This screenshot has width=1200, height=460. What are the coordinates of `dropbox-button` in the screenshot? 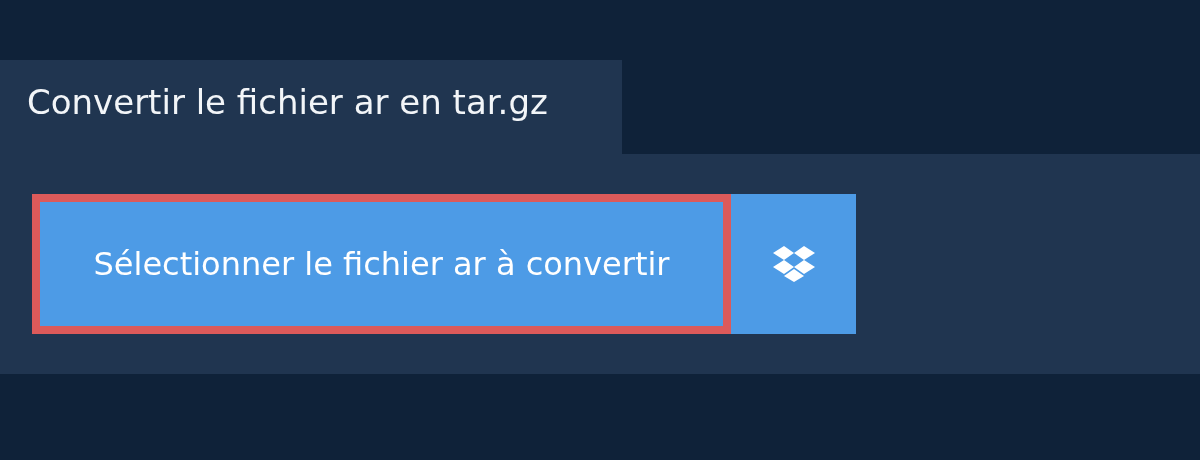 It's located at (793, 264).